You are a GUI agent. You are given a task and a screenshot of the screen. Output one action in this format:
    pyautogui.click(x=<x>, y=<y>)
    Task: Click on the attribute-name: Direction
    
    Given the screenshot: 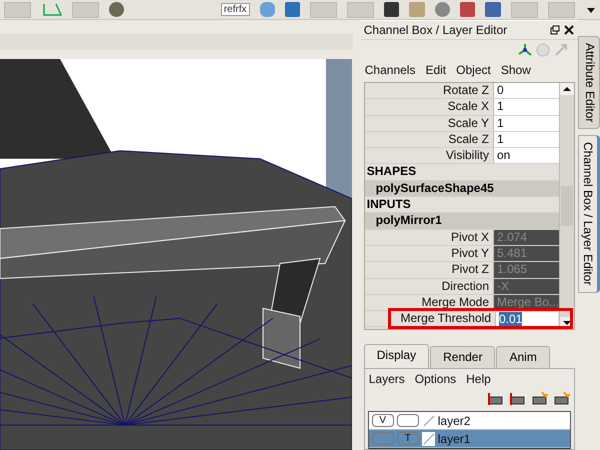 What is the action you would take?
    pyautogui.click(x=428, y=286)
    